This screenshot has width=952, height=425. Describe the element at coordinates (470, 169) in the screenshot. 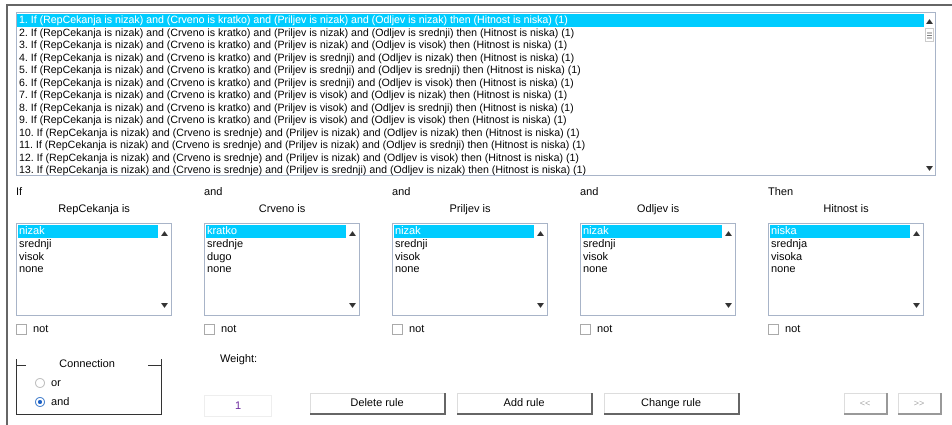

I see `rule-item: 13. If (RepCekanja is nizak) and (Crveno is srednje) and (Priljev is srednji) and (Odljev is nizak) then (Hitnost is niska) (1)` at that location.